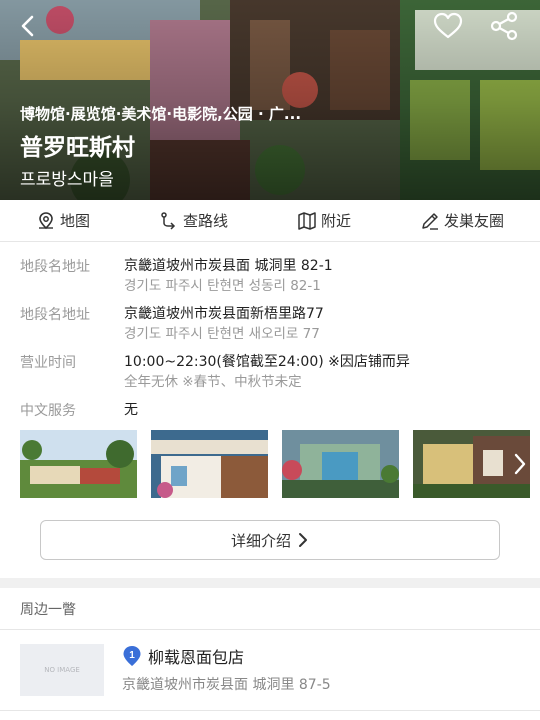 This screenshot has width=540, height=720. I want to click on back-button, so click(28, 26).